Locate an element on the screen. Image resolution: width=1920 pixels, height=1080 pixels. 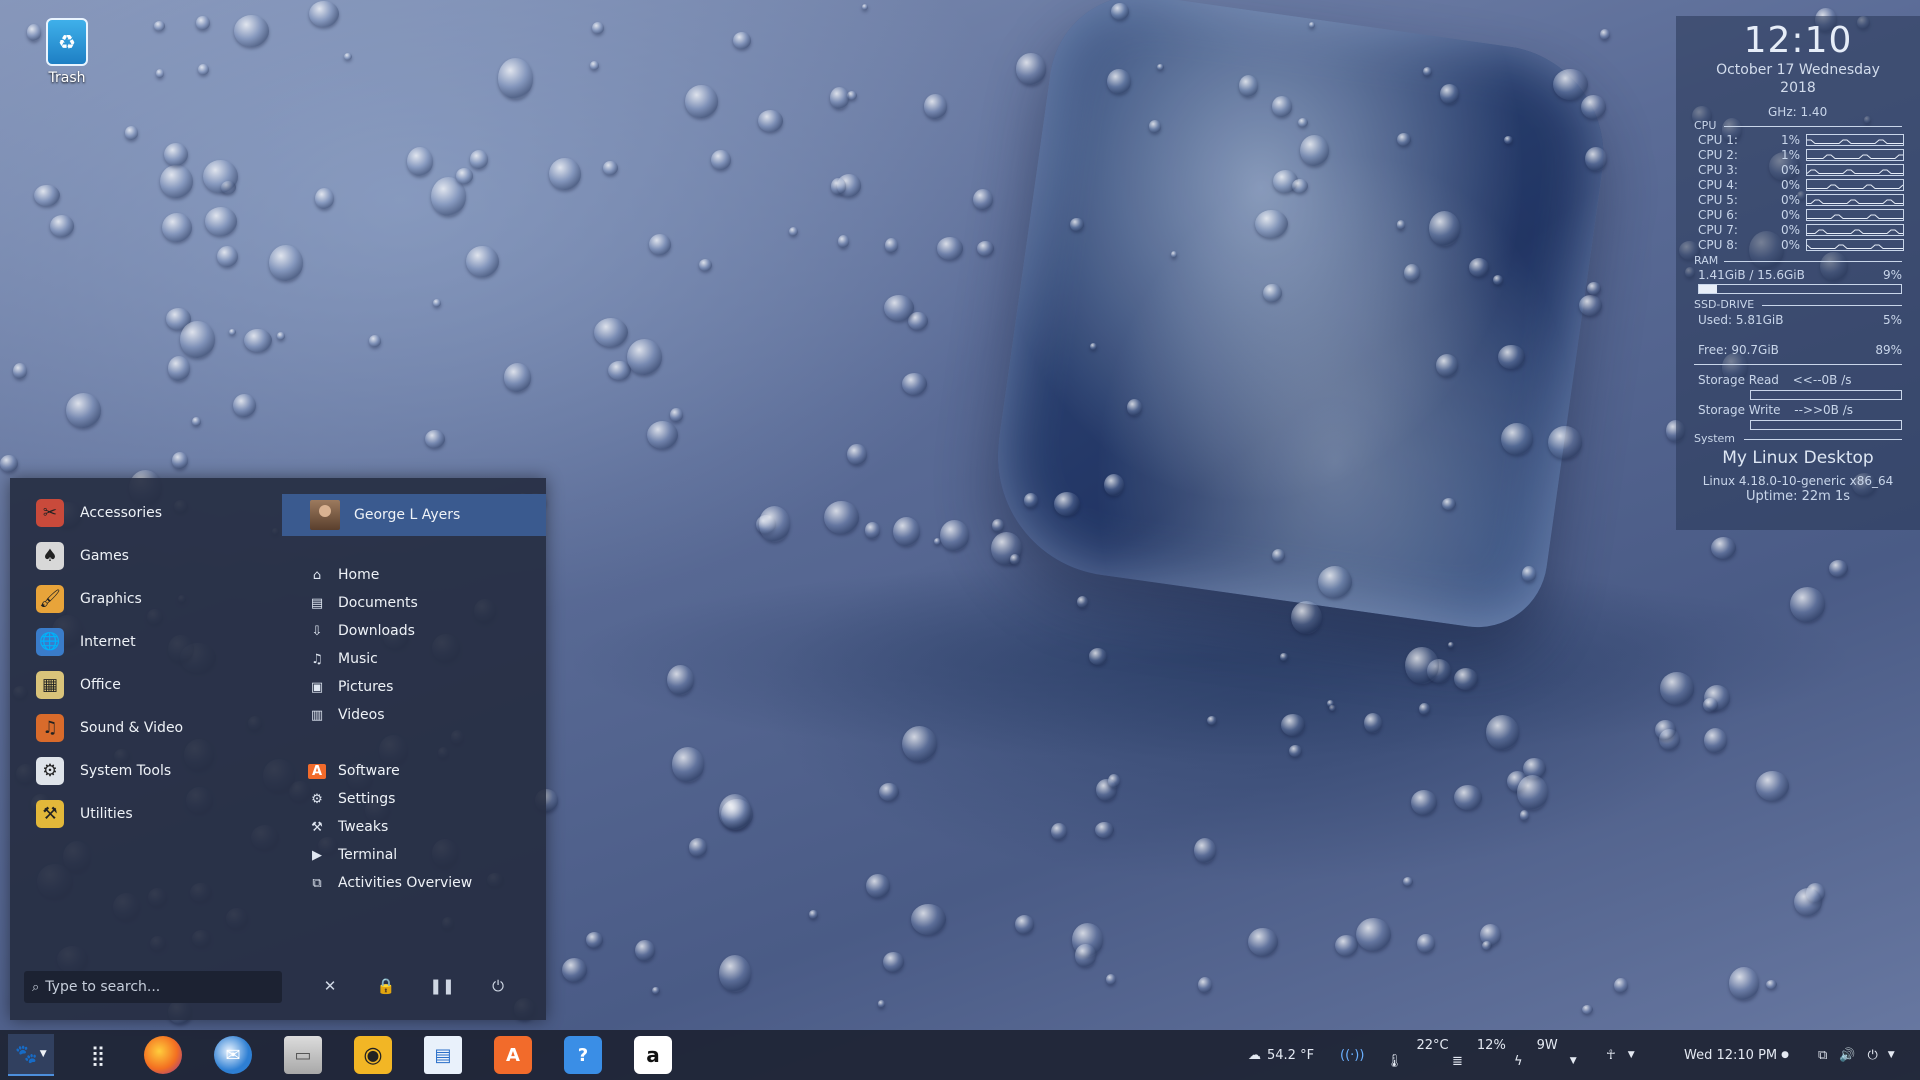
desktop-trash: ♻ Trash is located at coordinates (67, 52).